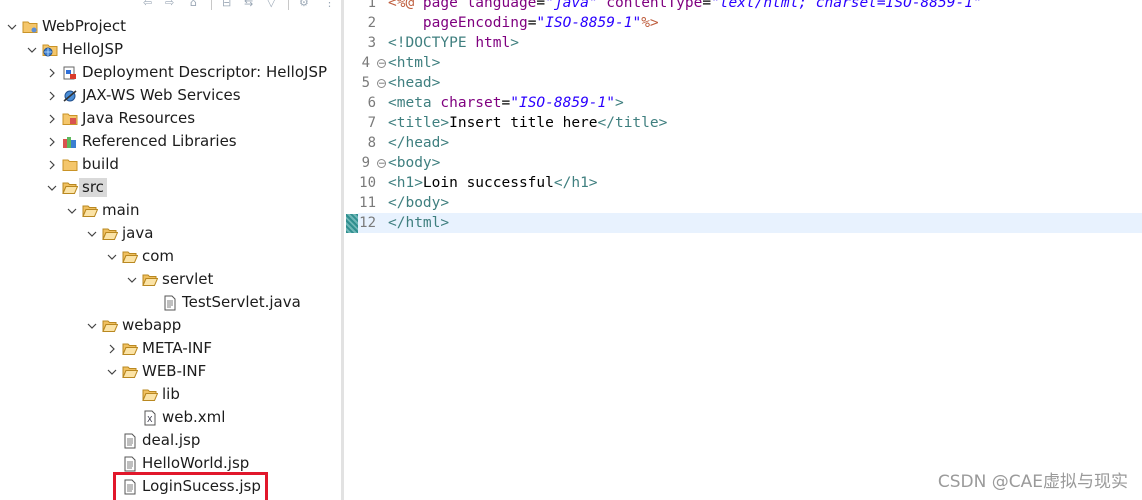 Image resolution: width=1142 pixels, height=500 pixels. Describe the element at coordinates (367, 203) in the screenshot. I see `line-number: 11` at that location.